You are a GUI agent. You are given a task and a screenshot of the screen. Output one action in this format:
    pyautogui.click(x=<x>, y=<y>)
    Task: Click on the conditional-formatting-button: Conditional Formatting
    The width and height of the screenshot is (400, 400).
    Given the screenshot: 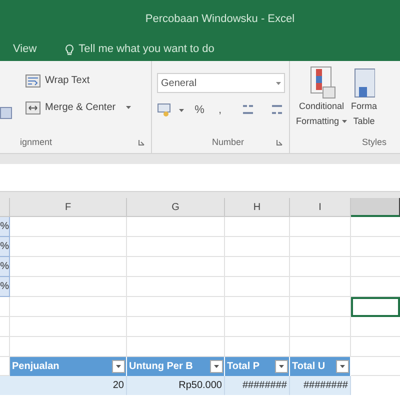 What is the action you would take?
    pyautogui.click(x=322, y=97)
    